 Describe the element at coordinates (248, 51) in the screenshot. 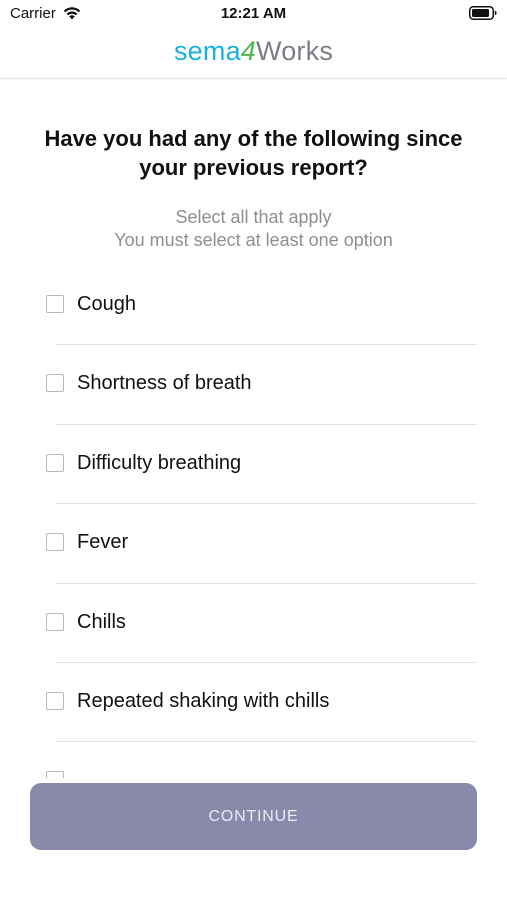

I see `logo-text-4: 4` at that location.